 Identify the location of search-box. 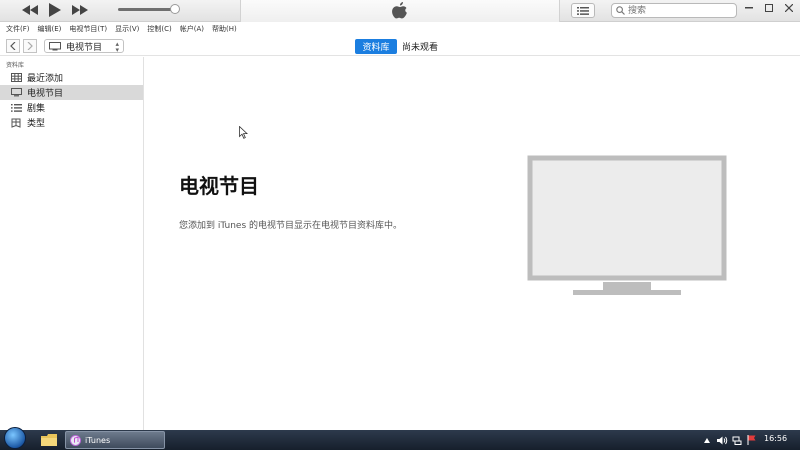
(674, 10).